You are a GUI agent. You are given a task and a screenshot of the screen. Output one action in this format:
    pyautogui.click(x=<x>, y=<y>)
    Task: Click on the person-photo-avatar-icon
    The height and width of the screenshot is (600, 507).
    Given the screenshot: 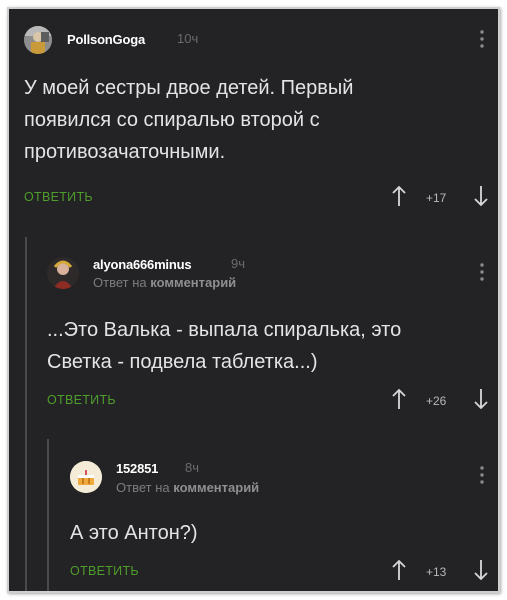 What is the action you would take?
    pyautogui.click(x=38, y=40)
    